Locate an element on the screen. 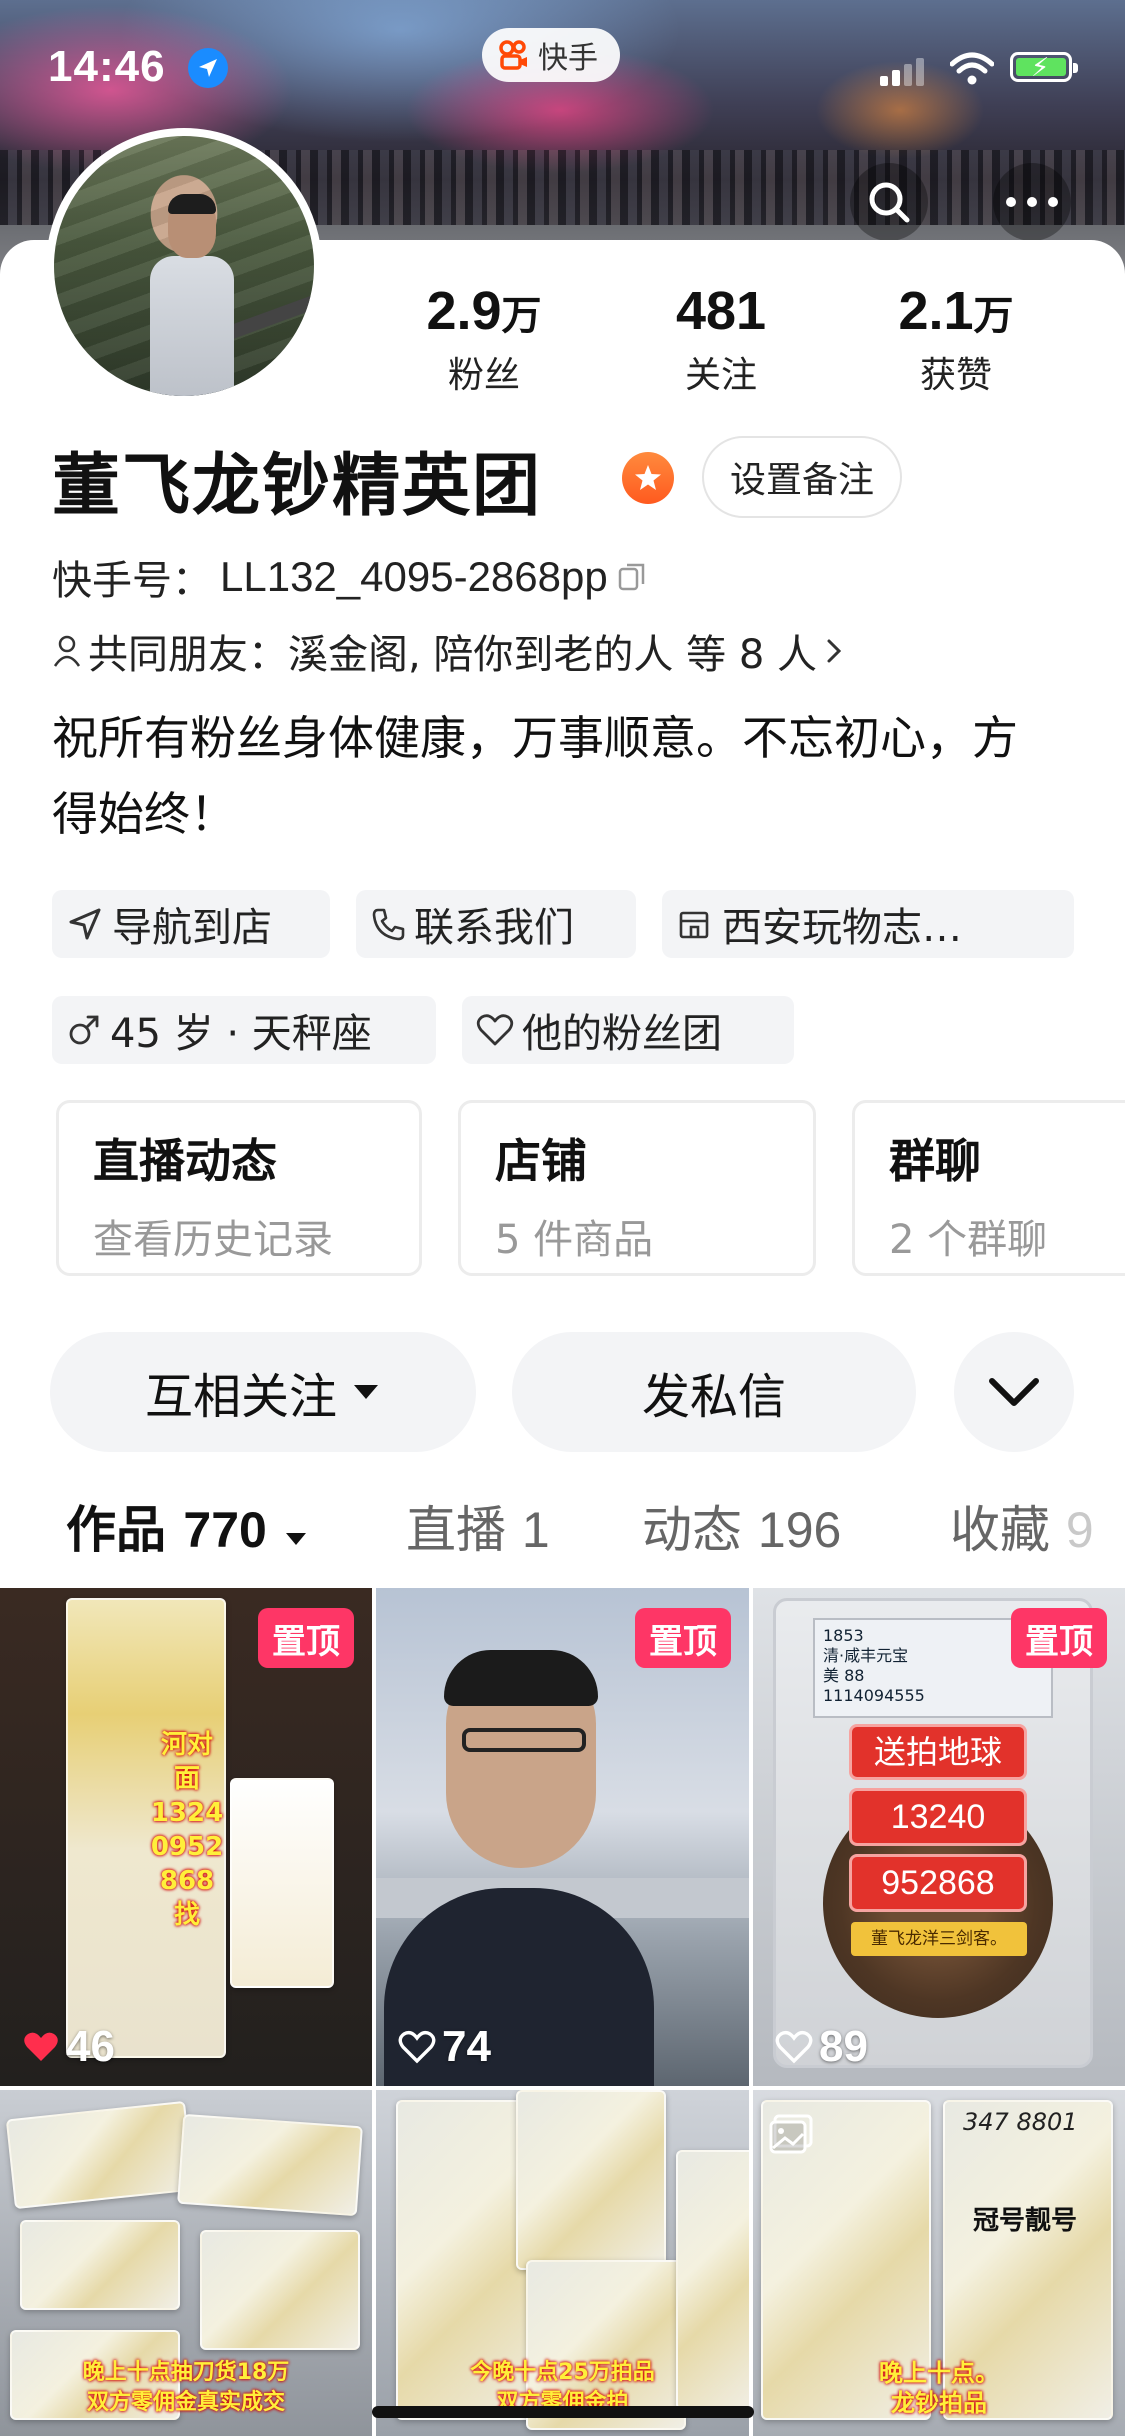 Image resolution: width=1125 pixels, height=2436 pixels. card-shop: 店铺 5 件商品 is located at coordinates (637, 1188).